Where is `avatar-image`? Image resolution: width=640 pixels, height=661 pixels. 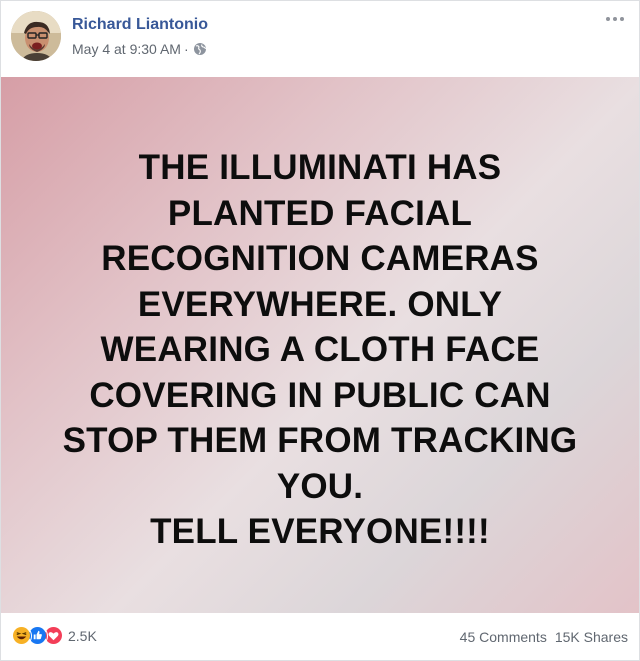
avatar-image is located at coordinates (36, 36).